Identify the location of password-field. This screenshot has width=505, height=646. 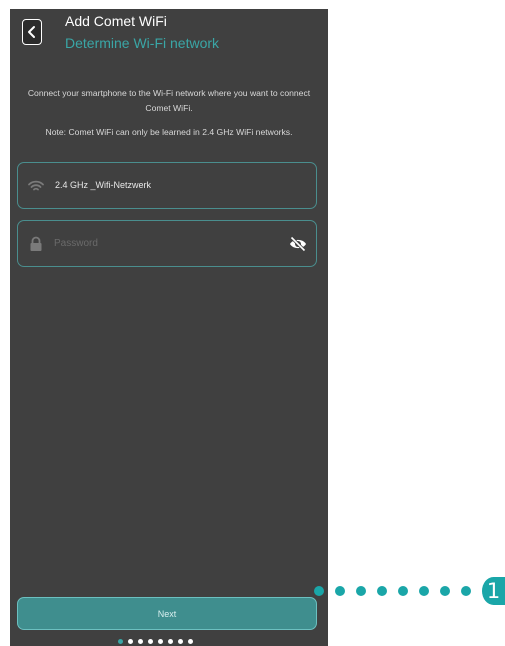
(167, 243).